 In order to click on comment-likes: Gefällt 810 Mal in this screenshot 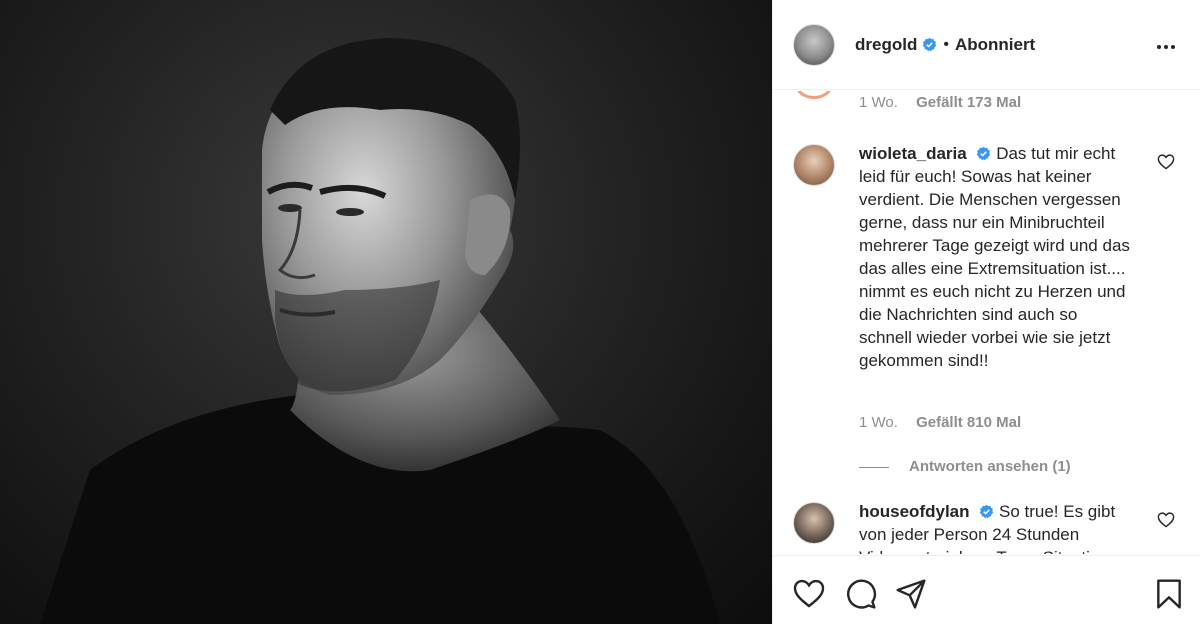, I will do `click(968, 422)`.